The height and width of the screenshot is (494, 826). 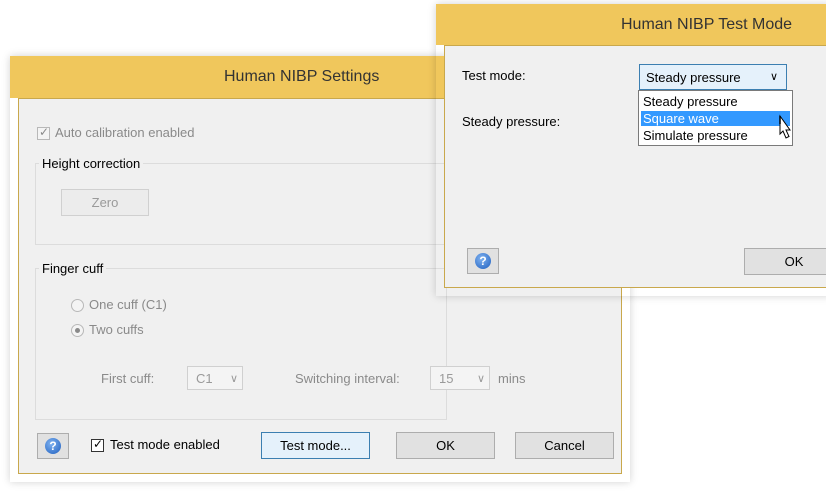 What do you see at coordinates (785, 126) in the screenshot?
I see `mouse-pointer-icon` at bounding box center [785, 126].